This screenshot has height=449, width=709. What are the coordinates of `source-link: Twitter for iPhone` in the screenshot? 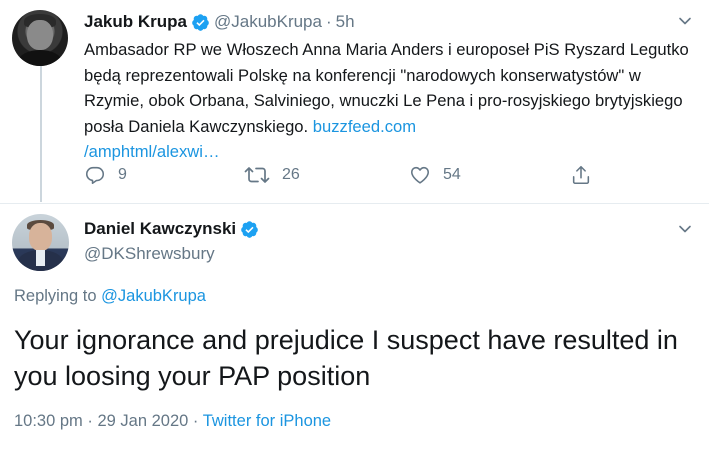 It's located at (267, 421).